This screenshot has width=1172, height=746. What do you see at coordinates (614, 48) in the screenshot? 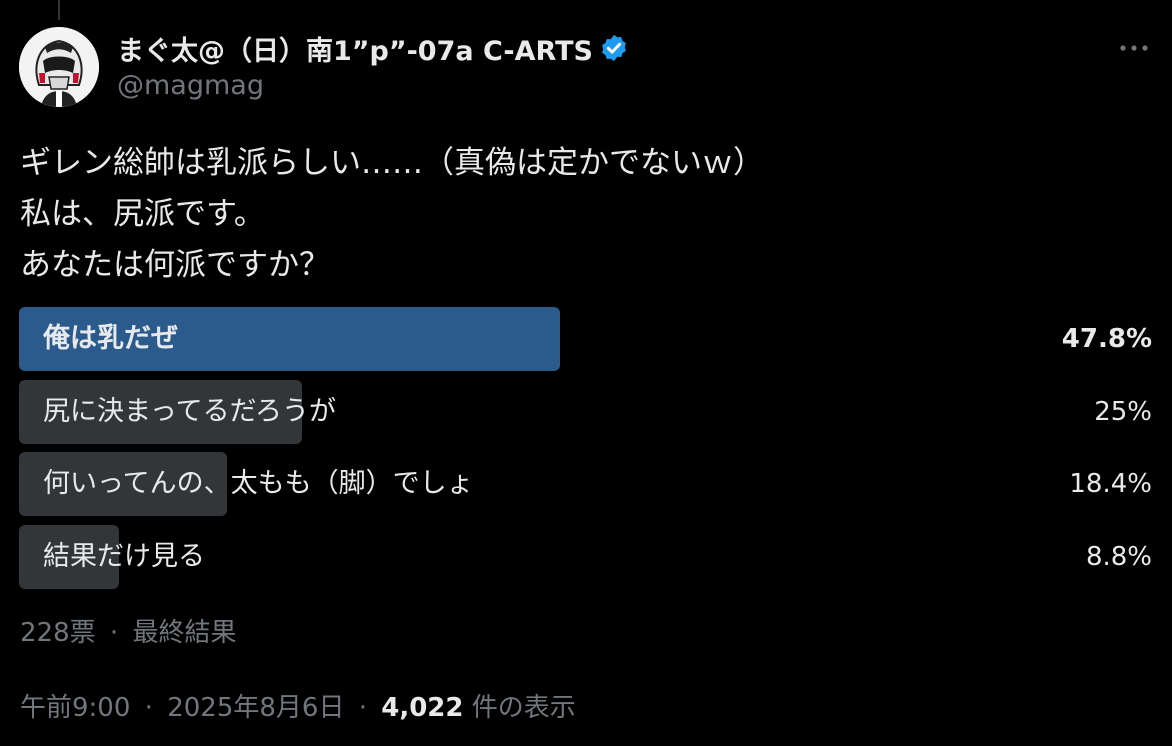
I see `verified-badge-icon` at bounding box center [614, 48].